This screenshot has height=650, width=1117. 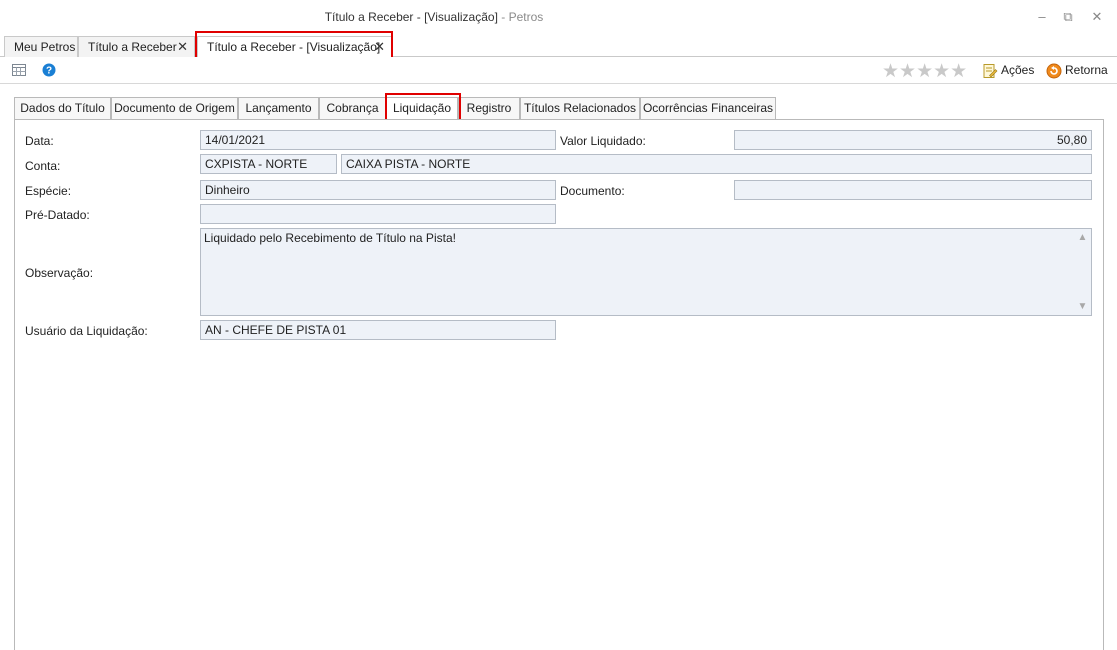 What do you see at coordinates (378, 190) in the screenshot?
I see `especie-field: Dinheiro` at bounding box center [378, 190].